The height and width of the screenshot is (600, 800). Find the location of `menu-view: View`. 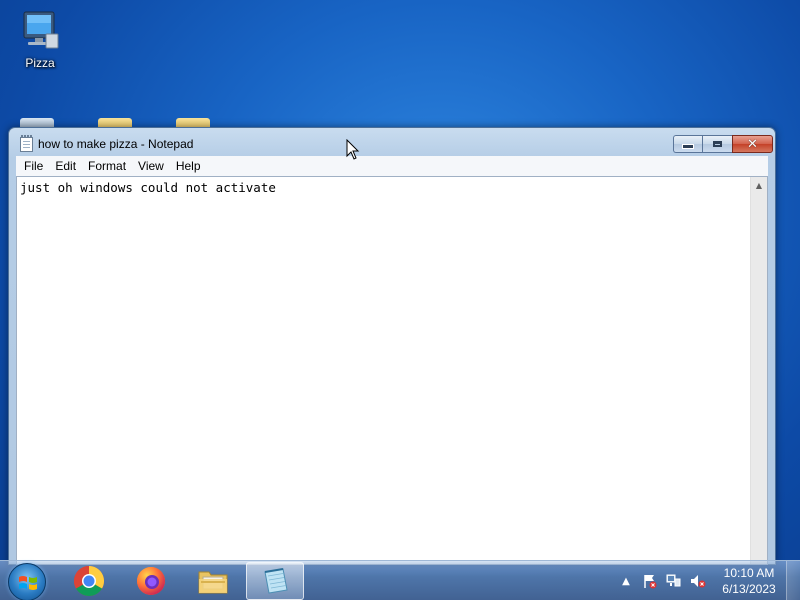

menu-view: View is located at coordinates (151, 166).